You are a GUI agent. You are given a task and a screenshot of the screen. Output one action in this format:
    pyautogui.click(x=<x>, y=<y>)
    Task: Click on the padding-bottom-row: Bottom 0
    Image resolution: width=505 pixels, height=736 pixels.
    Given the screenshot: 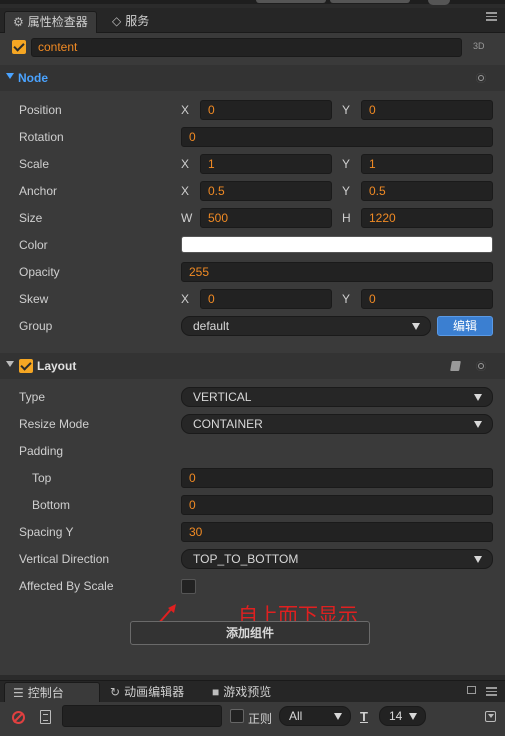 What is the action you would take?
    pyautogui.click(x=252, y=505)
    